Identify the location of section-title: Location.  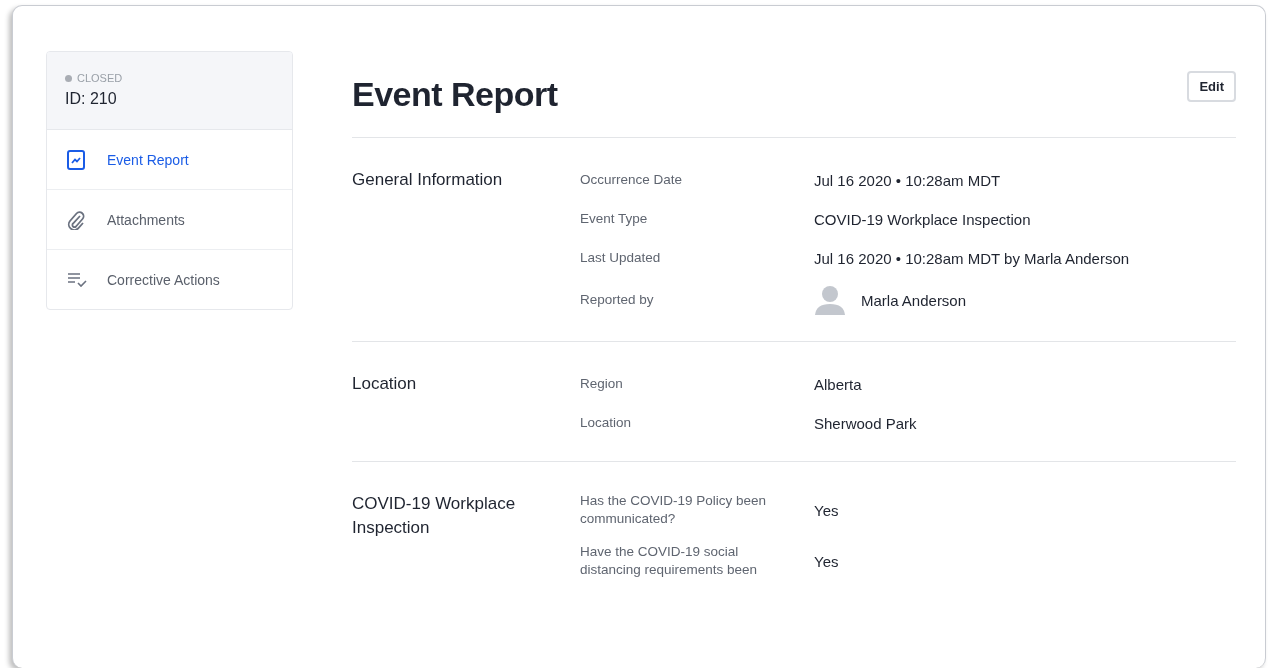
(385, 384).